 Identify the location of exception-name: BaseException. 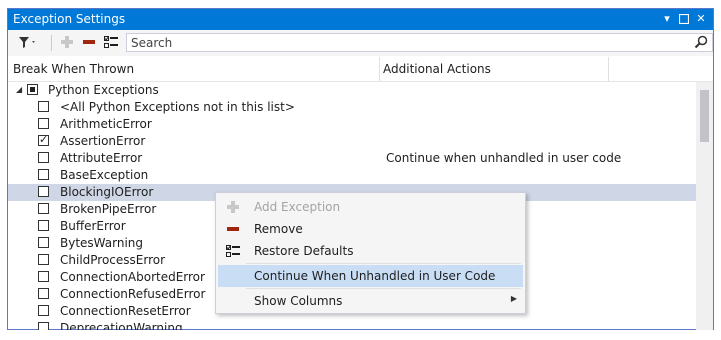
(104, 175).